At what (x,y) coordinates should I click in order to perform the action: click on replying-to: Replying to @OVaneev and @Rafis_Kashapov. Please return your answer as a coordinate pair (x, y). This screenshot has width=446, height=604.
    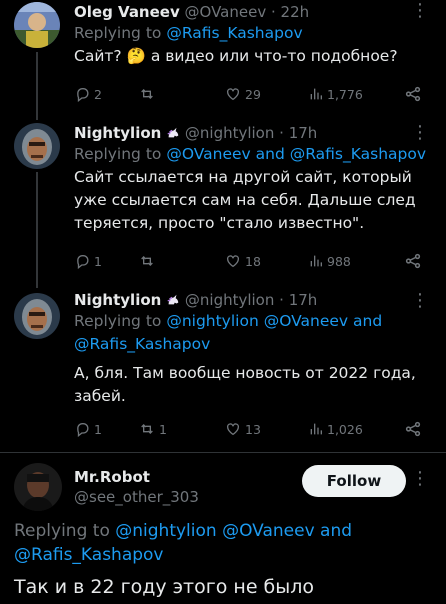
    Looking at the image, I should click on (250, 154).